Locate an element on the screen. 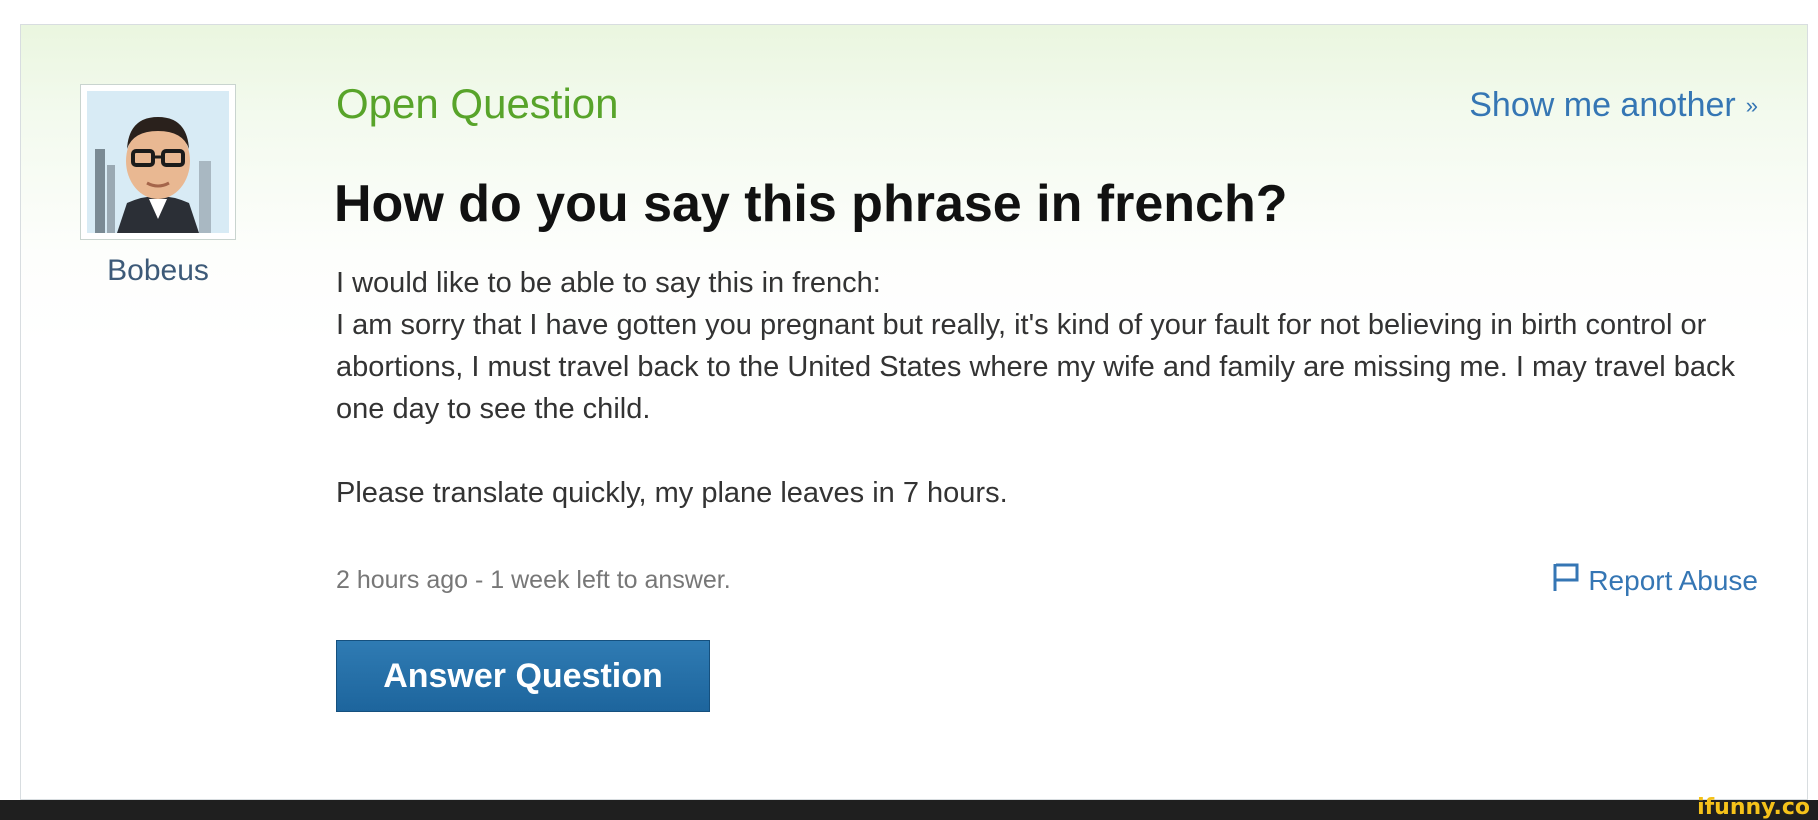 The image size is (1818, 820). double-chevron-right-icon: » is located at coordinates (1751, 105).